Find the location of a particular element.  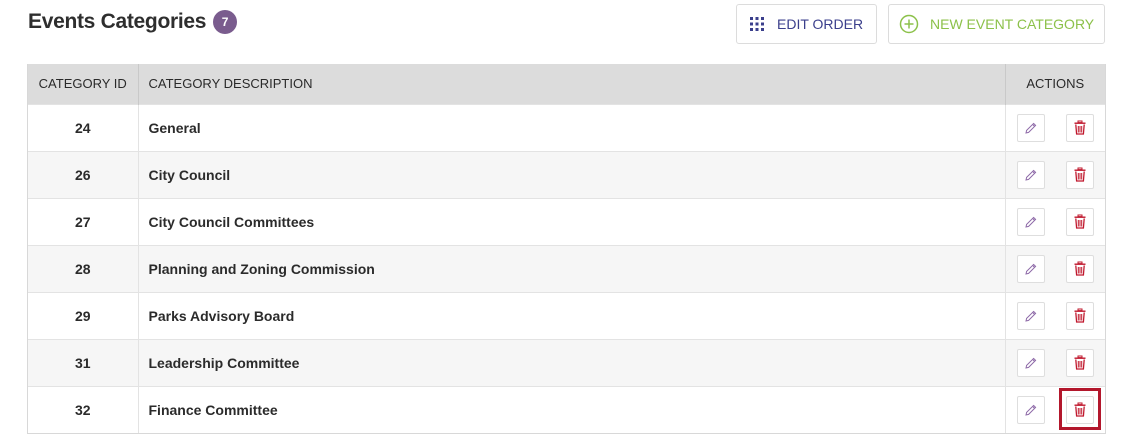

table-row: 24 General is located at coordinates (566, 127).